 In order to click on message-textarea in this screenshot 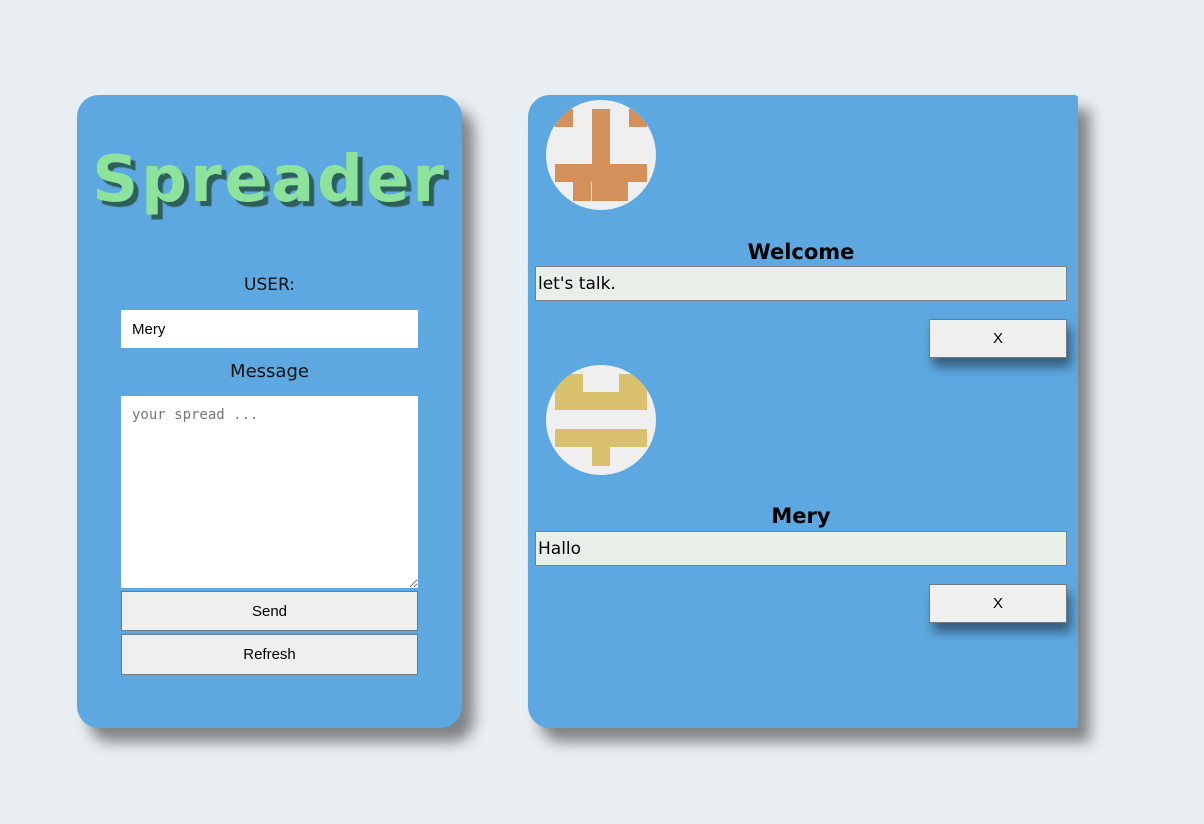, I will do `click(269, 492)`.